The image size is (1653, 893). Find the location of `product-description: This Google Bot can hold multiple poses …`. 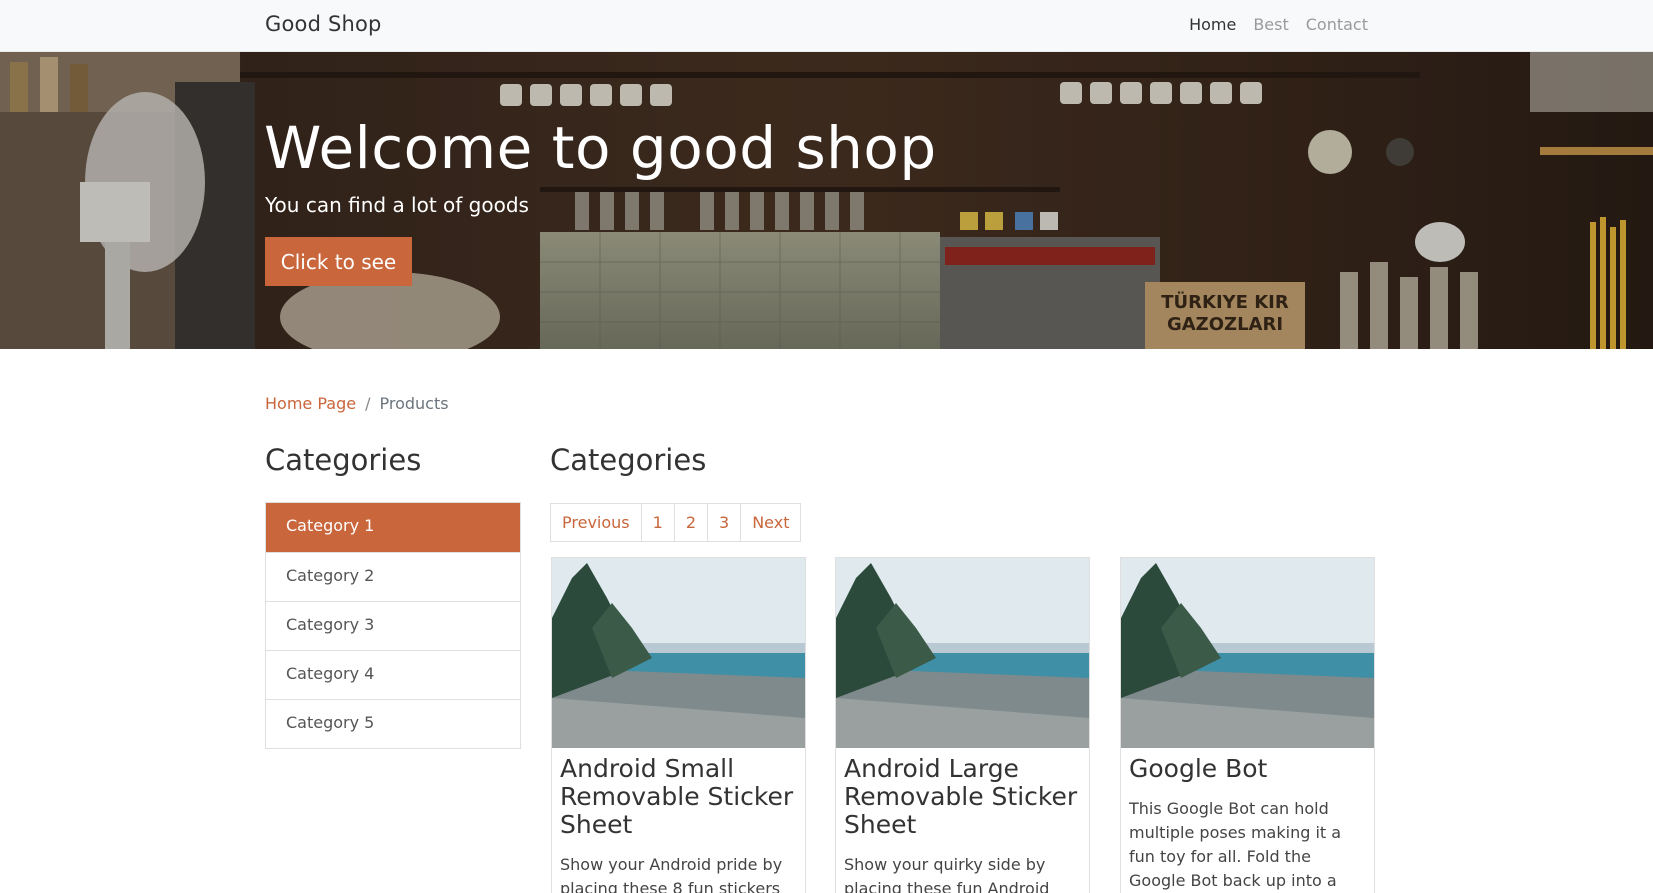

product-description: This Google Bot can hold multiple poses … is located at coordinates (1235, 844).